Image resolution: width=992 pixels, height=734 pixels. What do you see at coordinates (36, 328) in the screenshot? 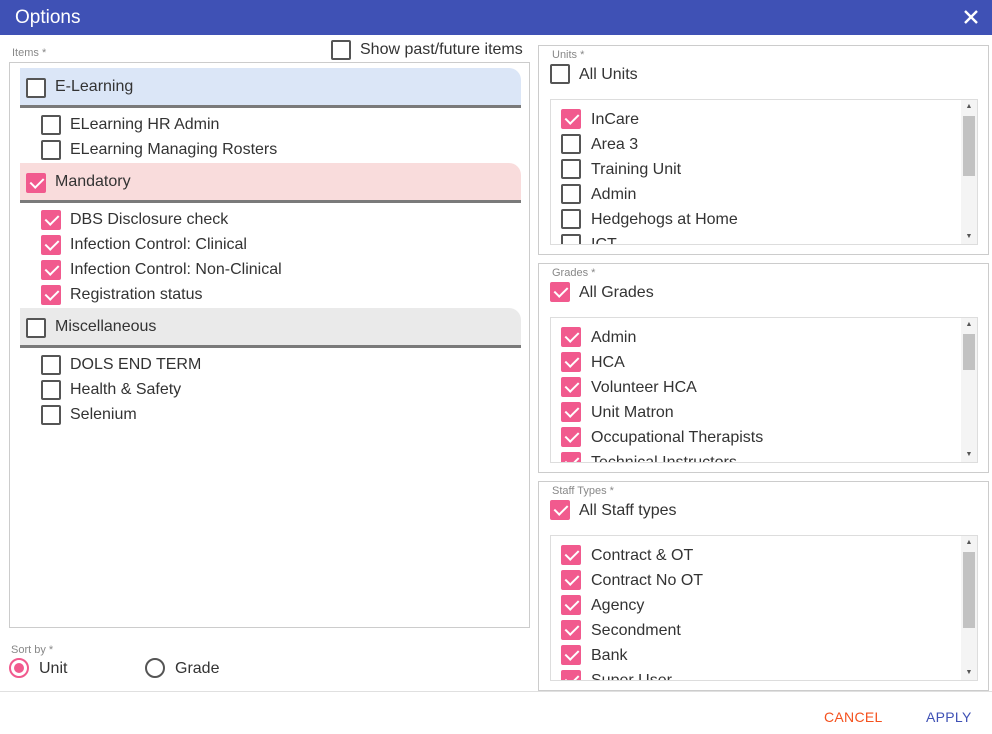
I see `group-checkbox-miscellaneous` at bounding box center [36, 328].